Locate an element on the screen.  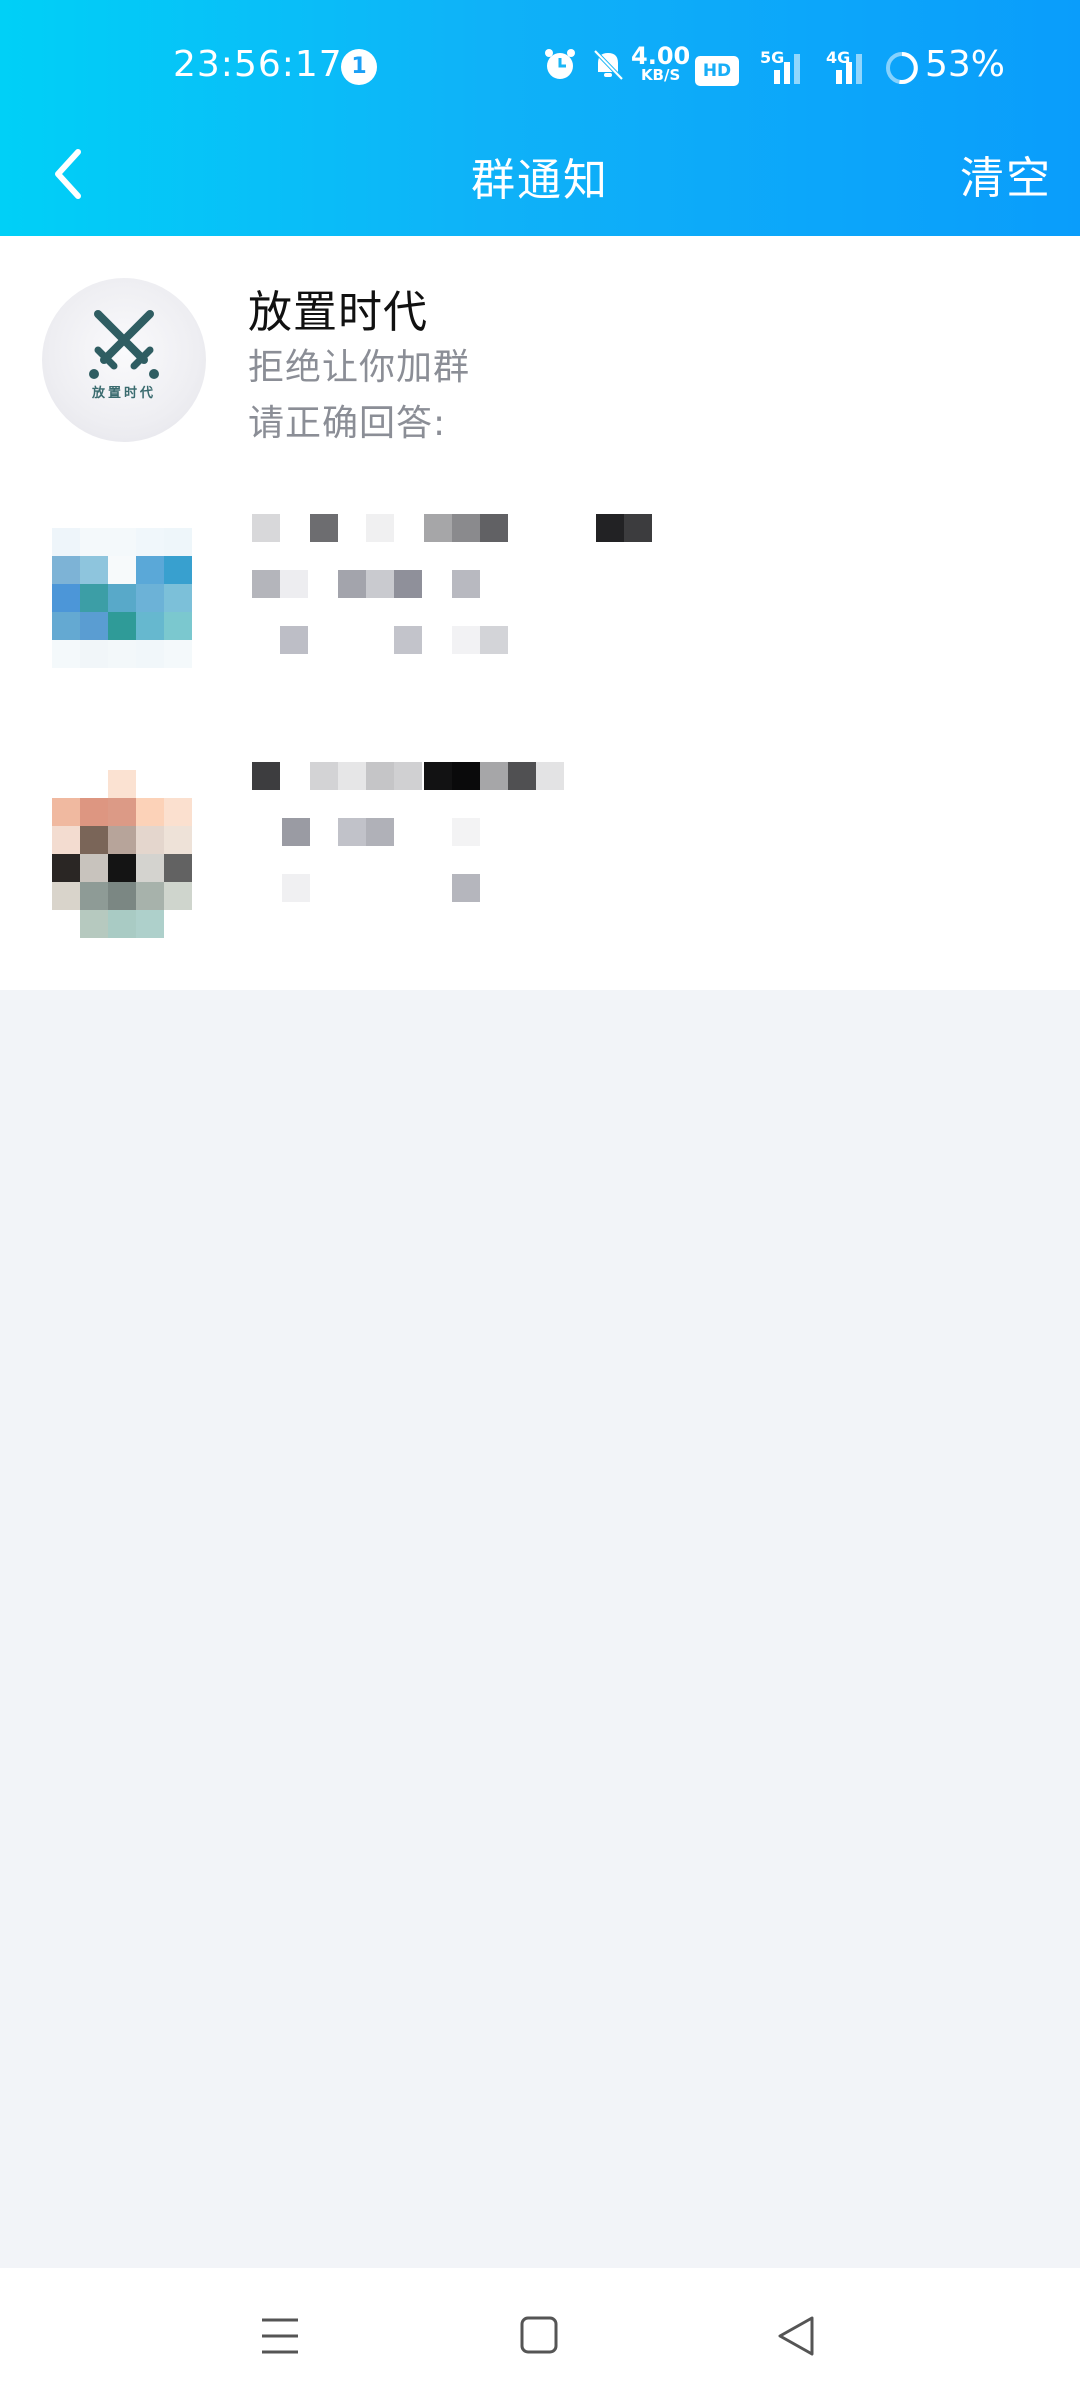
network-speed: 4.00 KB/S is located at coordinates (660, 63).